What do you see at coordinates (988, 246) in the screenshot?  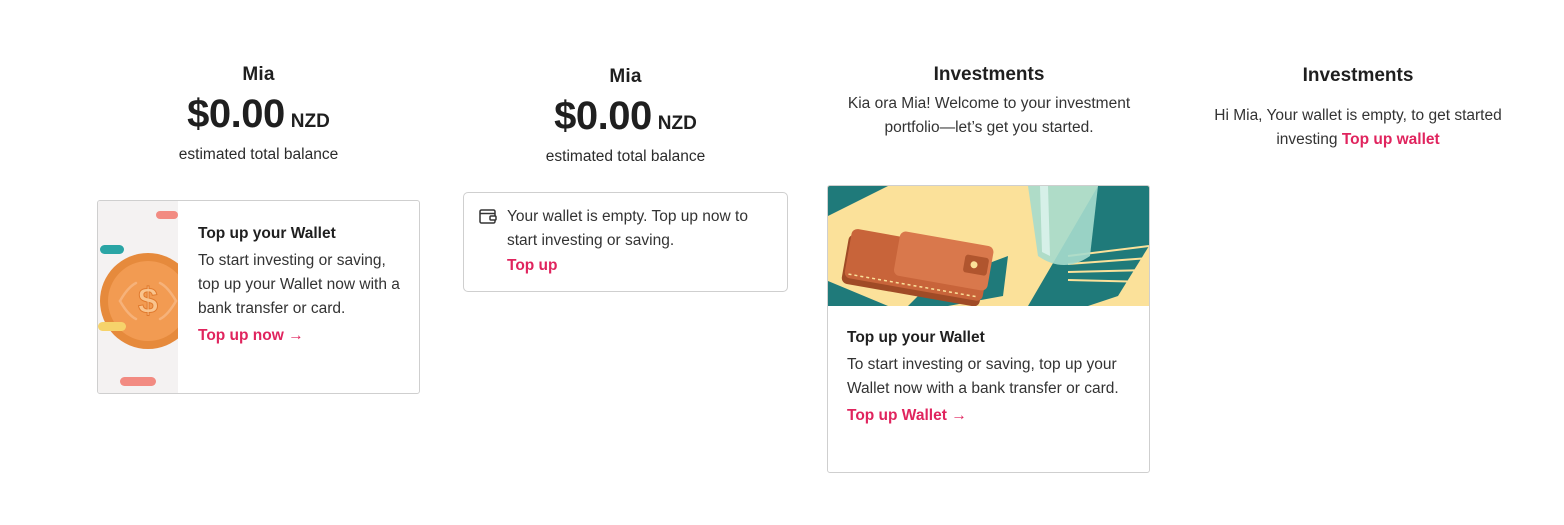 I see `wallet-illustration` at bounding box center [988, 246].